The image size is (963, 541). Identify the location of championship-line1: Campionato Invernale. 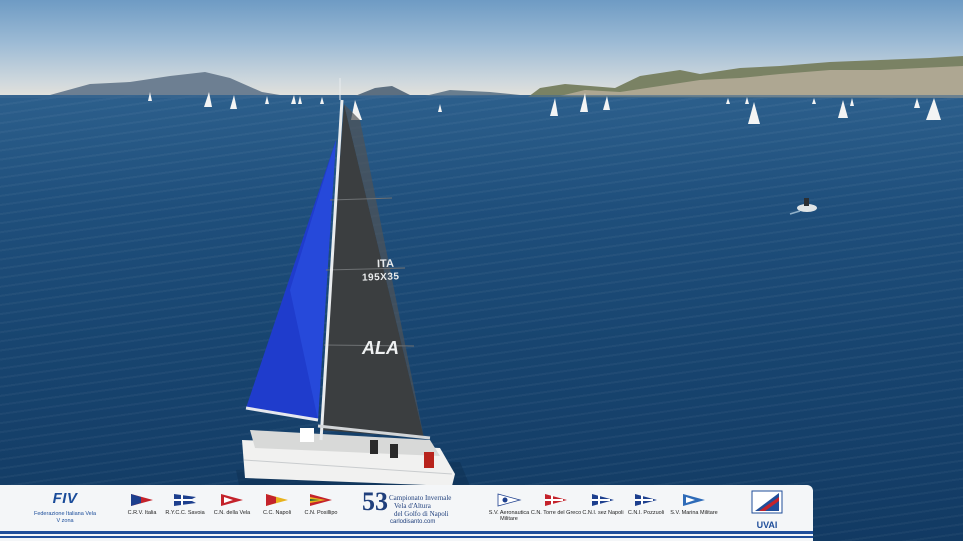
(420, 498).